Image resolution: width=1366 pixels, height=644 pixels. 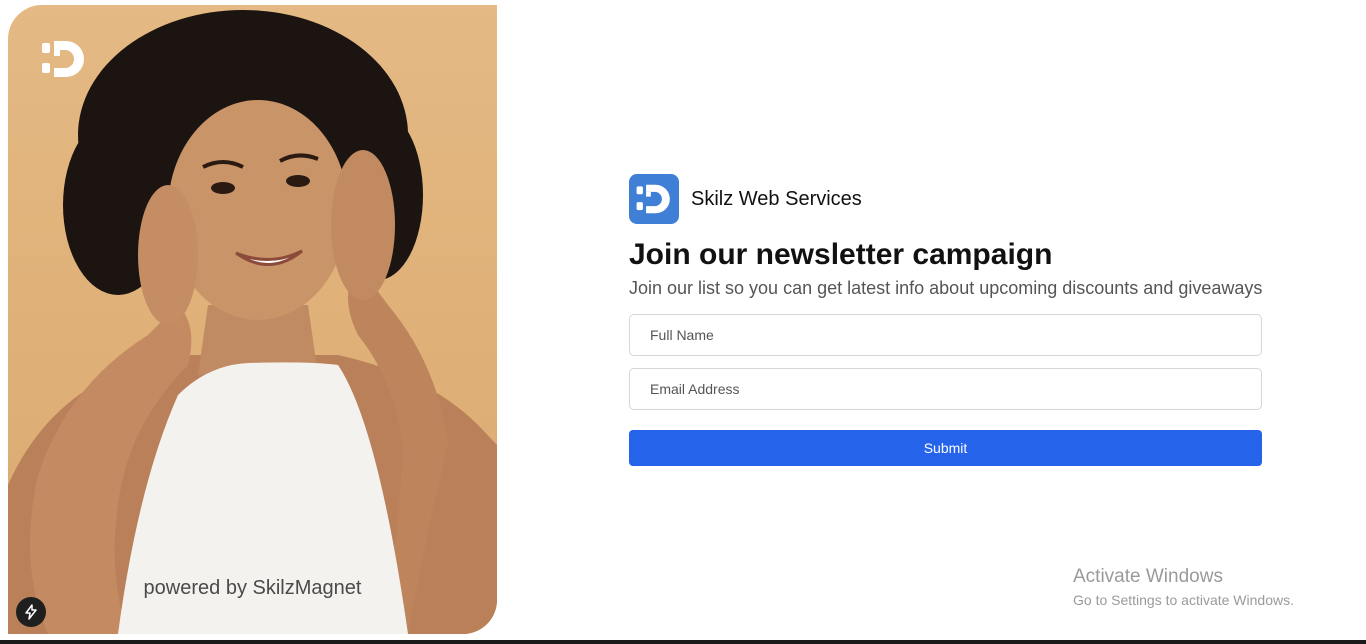 What do you see at coordinates (776, 198) in the screenshot?
I see `brand-name: Skilz Web Services` at bounding box center [776, 198].